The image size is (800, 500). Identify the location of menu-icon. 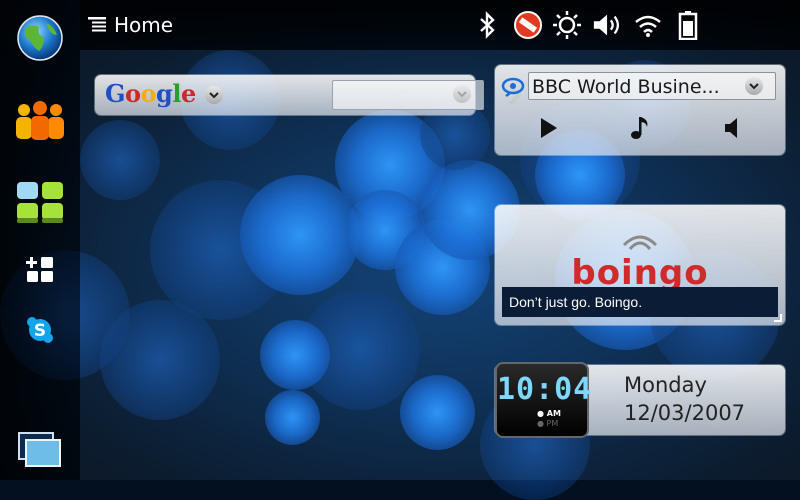
(97, 24).